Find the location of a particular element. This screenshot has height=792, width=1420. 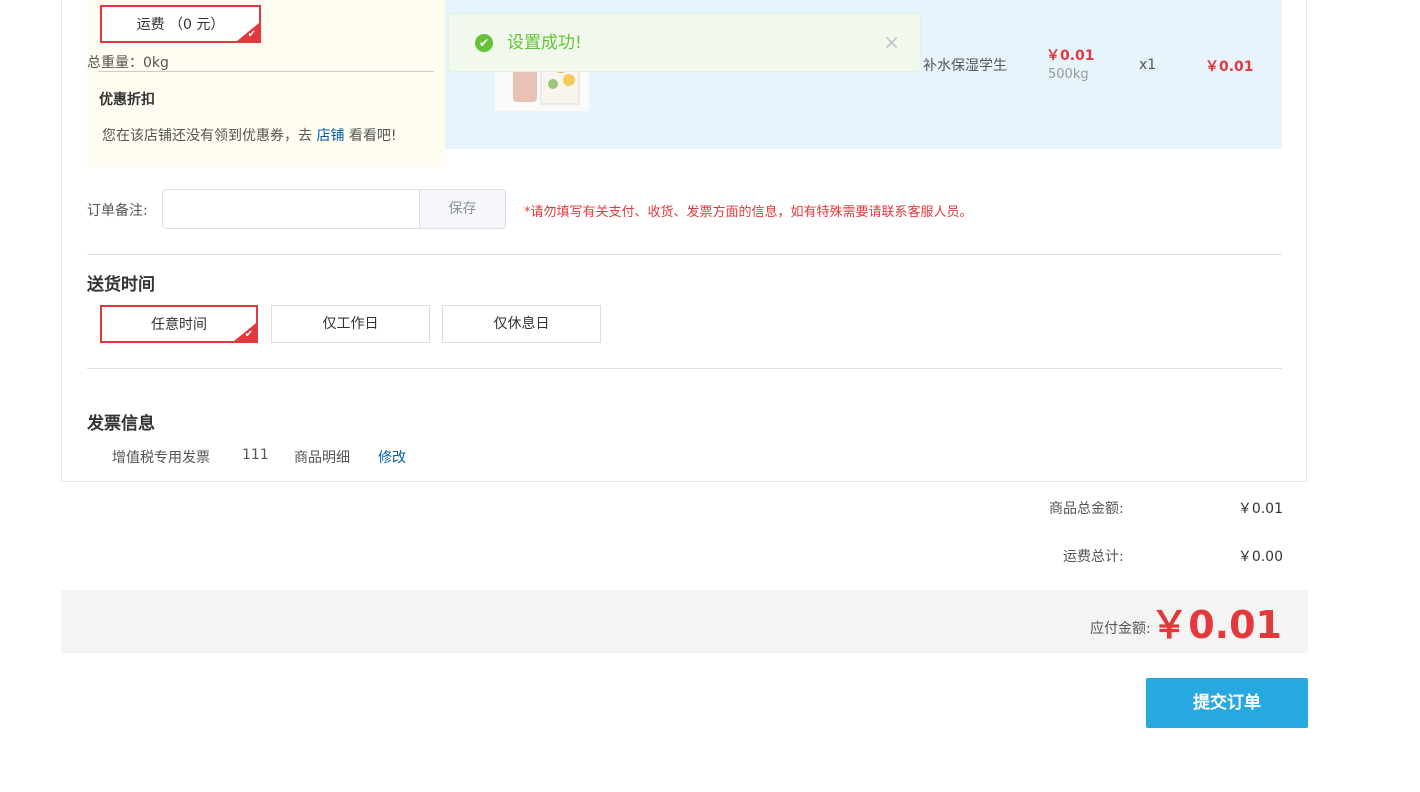

submit-order-button: 提交订单 is located at coordinates (1227, 703).